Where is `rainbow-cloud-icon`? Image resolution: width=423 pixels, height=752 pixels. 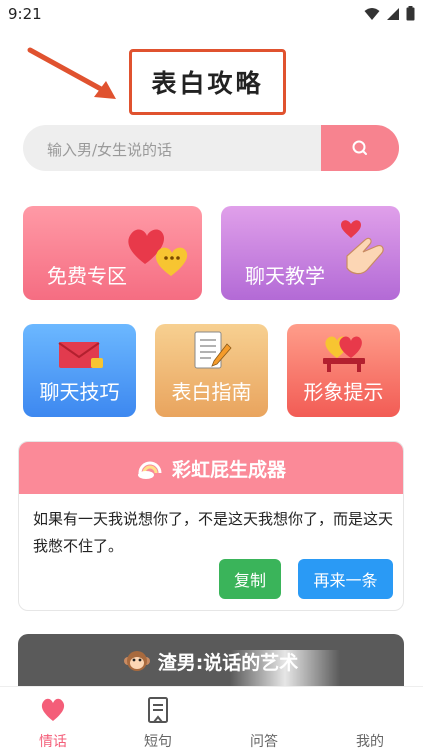
rainbow-cloud-icon is located at coordinates (149, 470).